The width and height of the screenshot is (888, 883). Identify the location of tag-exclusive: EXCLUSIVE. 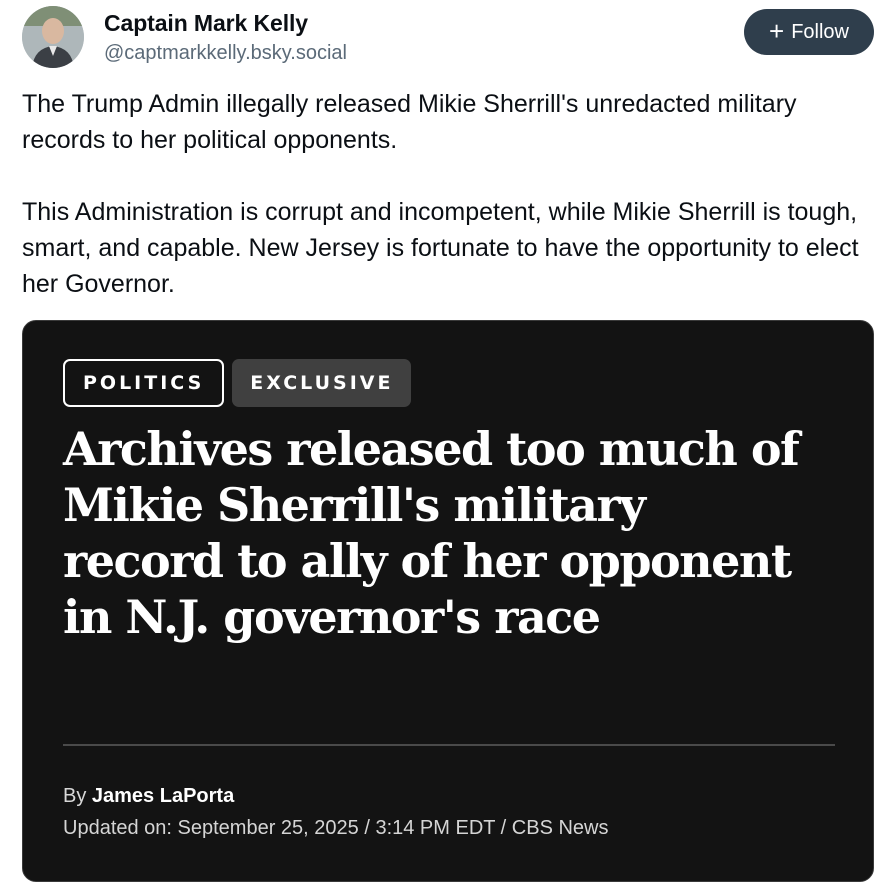
(322, 383).